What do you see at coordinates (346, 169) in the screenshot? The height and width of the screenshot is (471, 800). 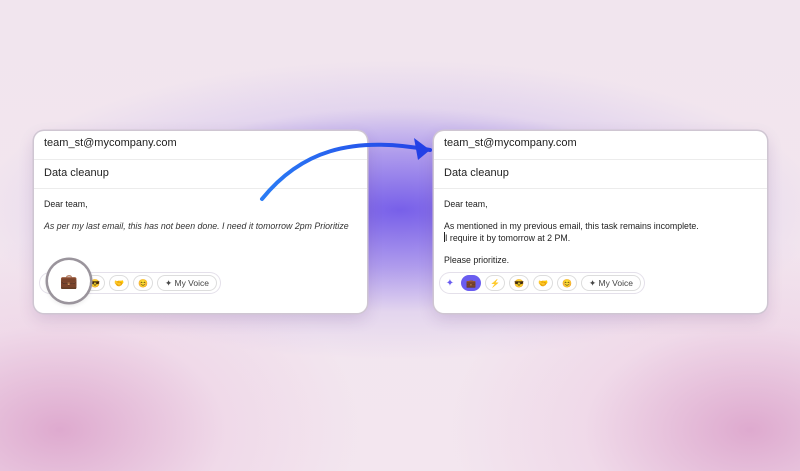 I see `curved-arrow-icon` at bounding box center [346, 169].